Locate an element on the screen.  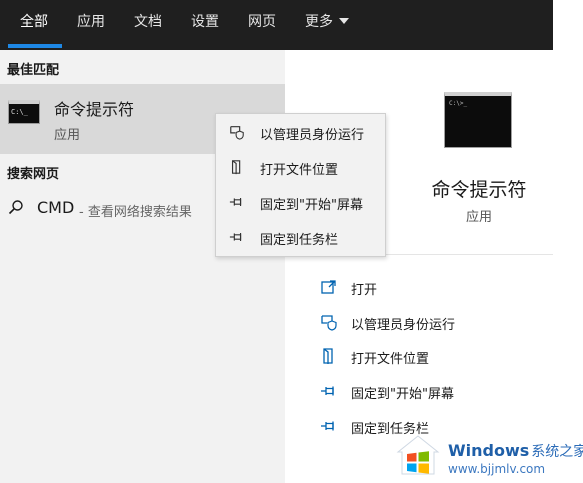
tab-all: 全部 is located at coordinates (34, 24).